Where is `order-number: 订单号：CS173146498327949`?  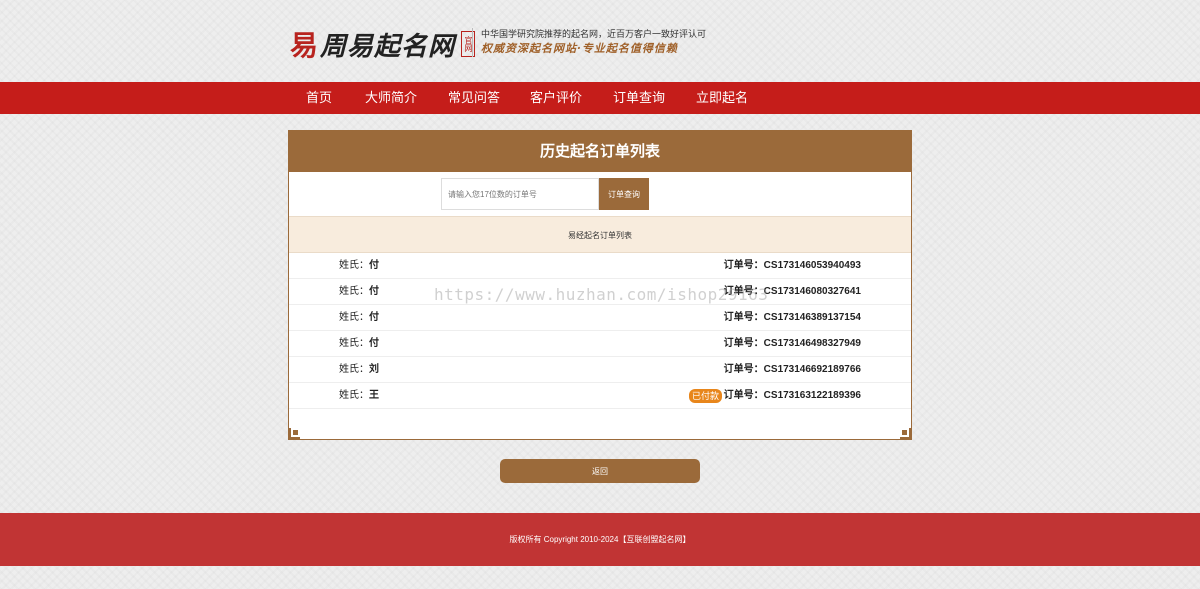 order-number: 订单号：CS173146498327949 is located at coordinates (792, 344).